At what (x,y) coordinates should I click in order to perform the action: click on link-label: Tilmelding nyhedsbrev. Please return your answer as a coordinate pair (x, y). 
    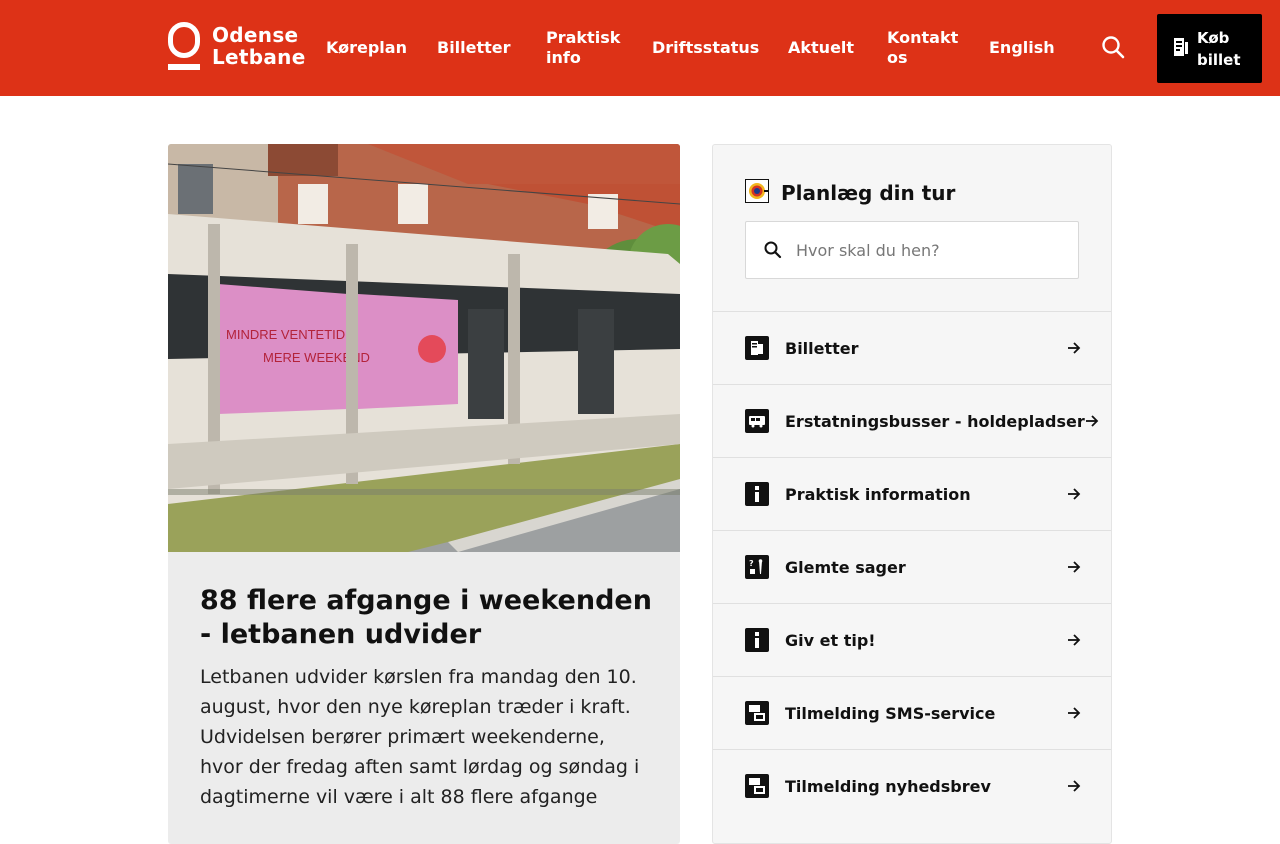
    Looking at the image, I should click on (888, 786).